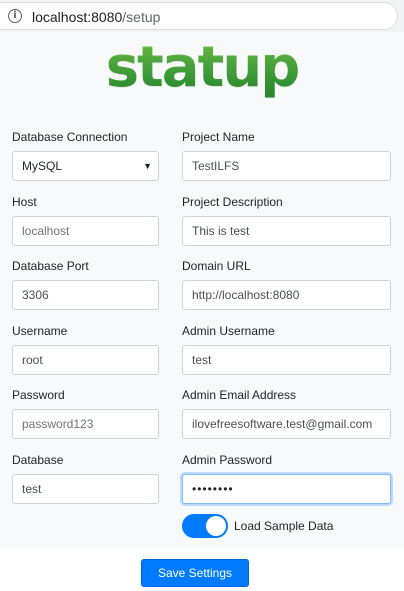  What do you see at coordinates (38, 460) in the screenshot?
I see `database-label: Database` at bounding box center [38, 460].